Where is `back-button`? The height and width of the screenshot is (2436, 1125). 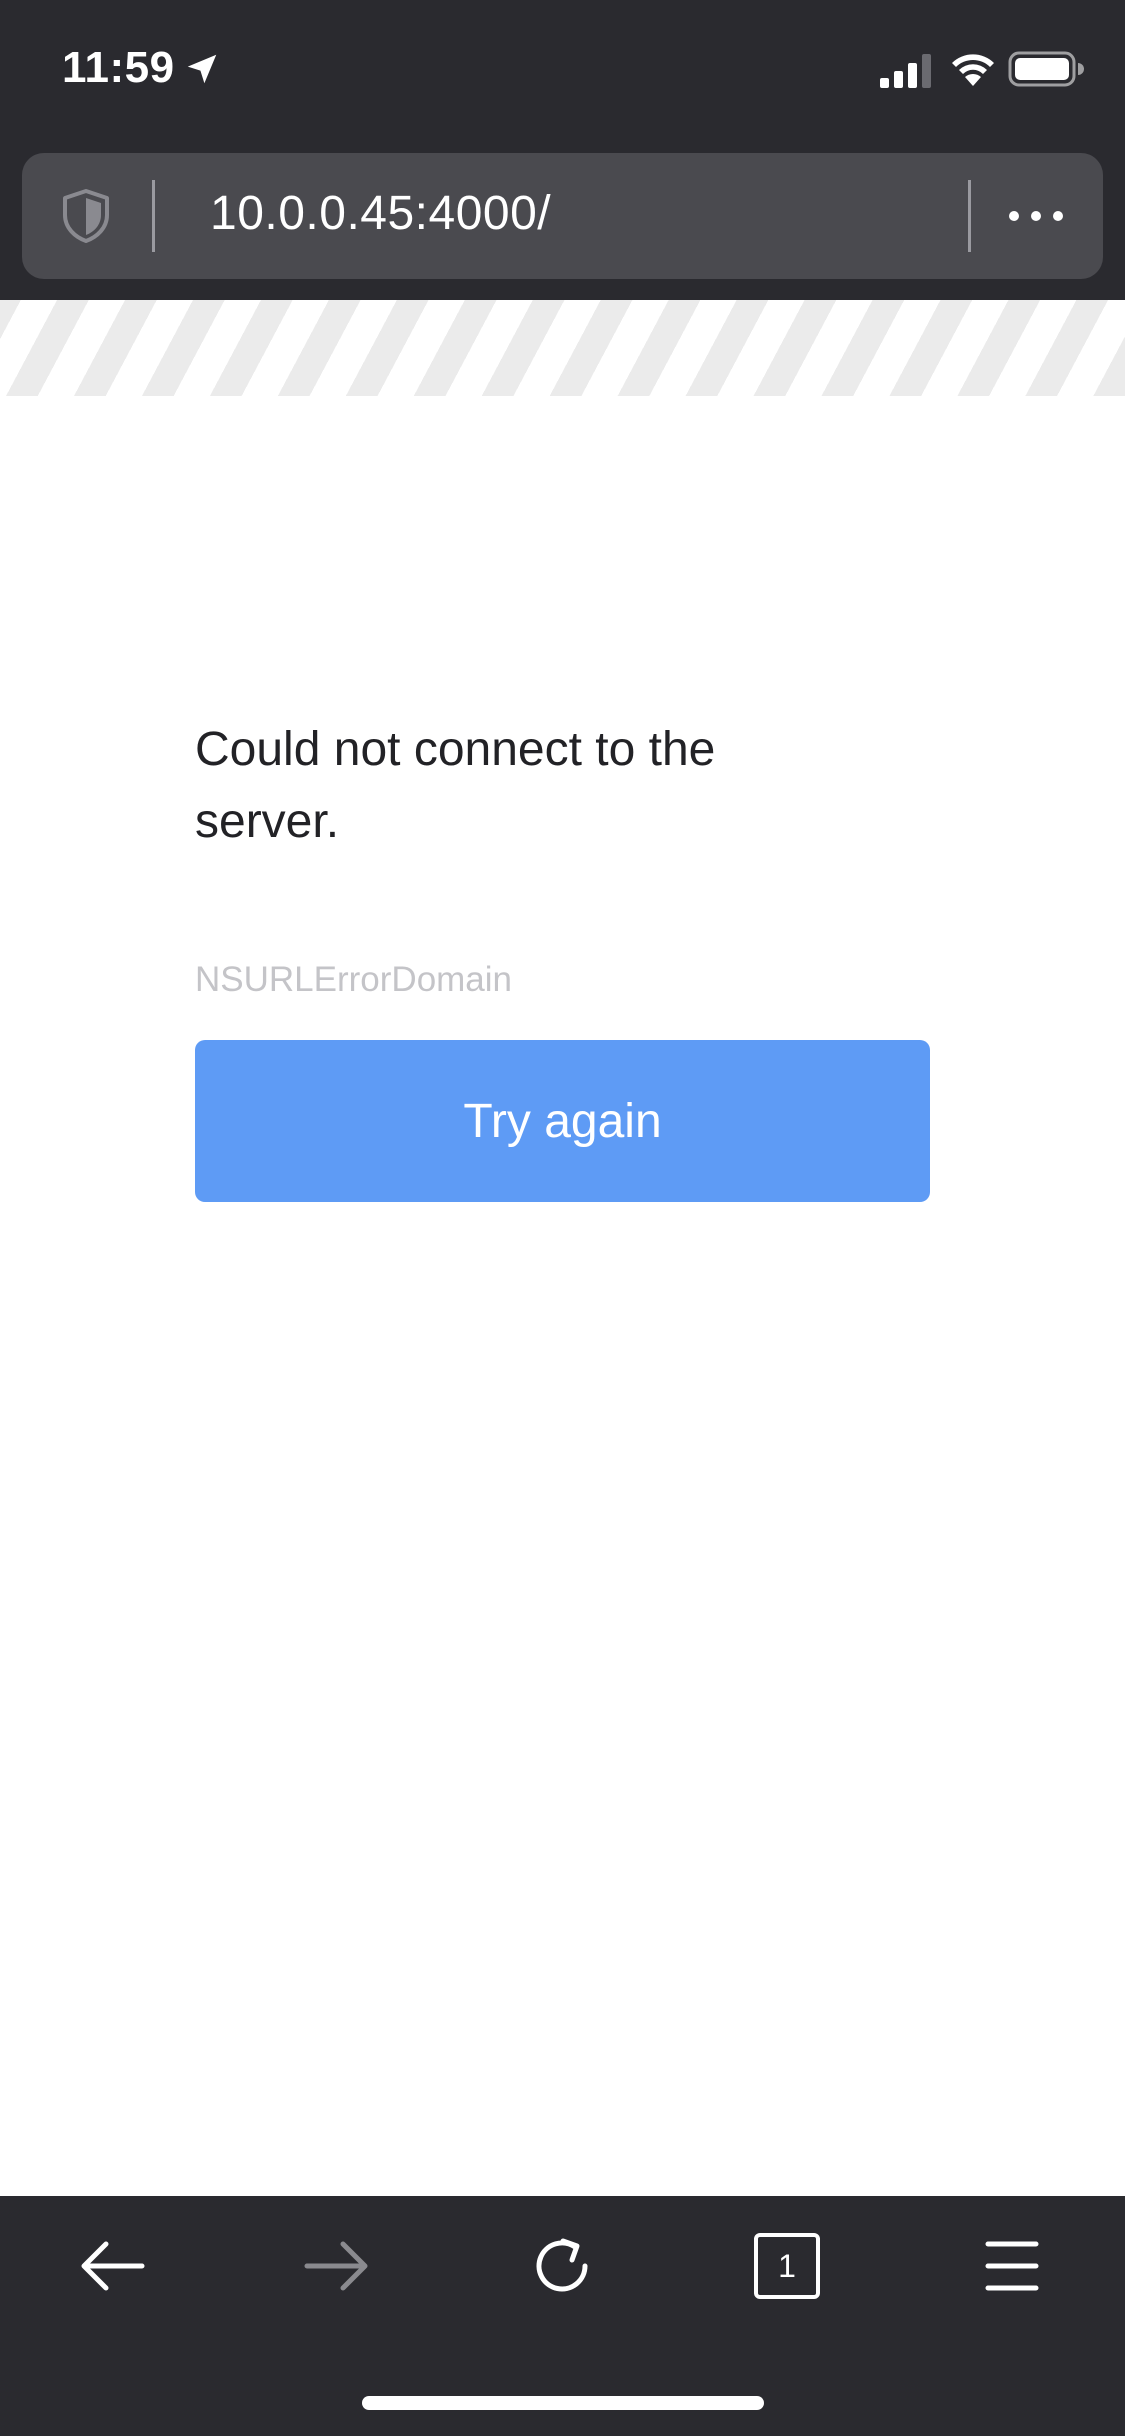
back-button is located at coordinates (112, 2266).